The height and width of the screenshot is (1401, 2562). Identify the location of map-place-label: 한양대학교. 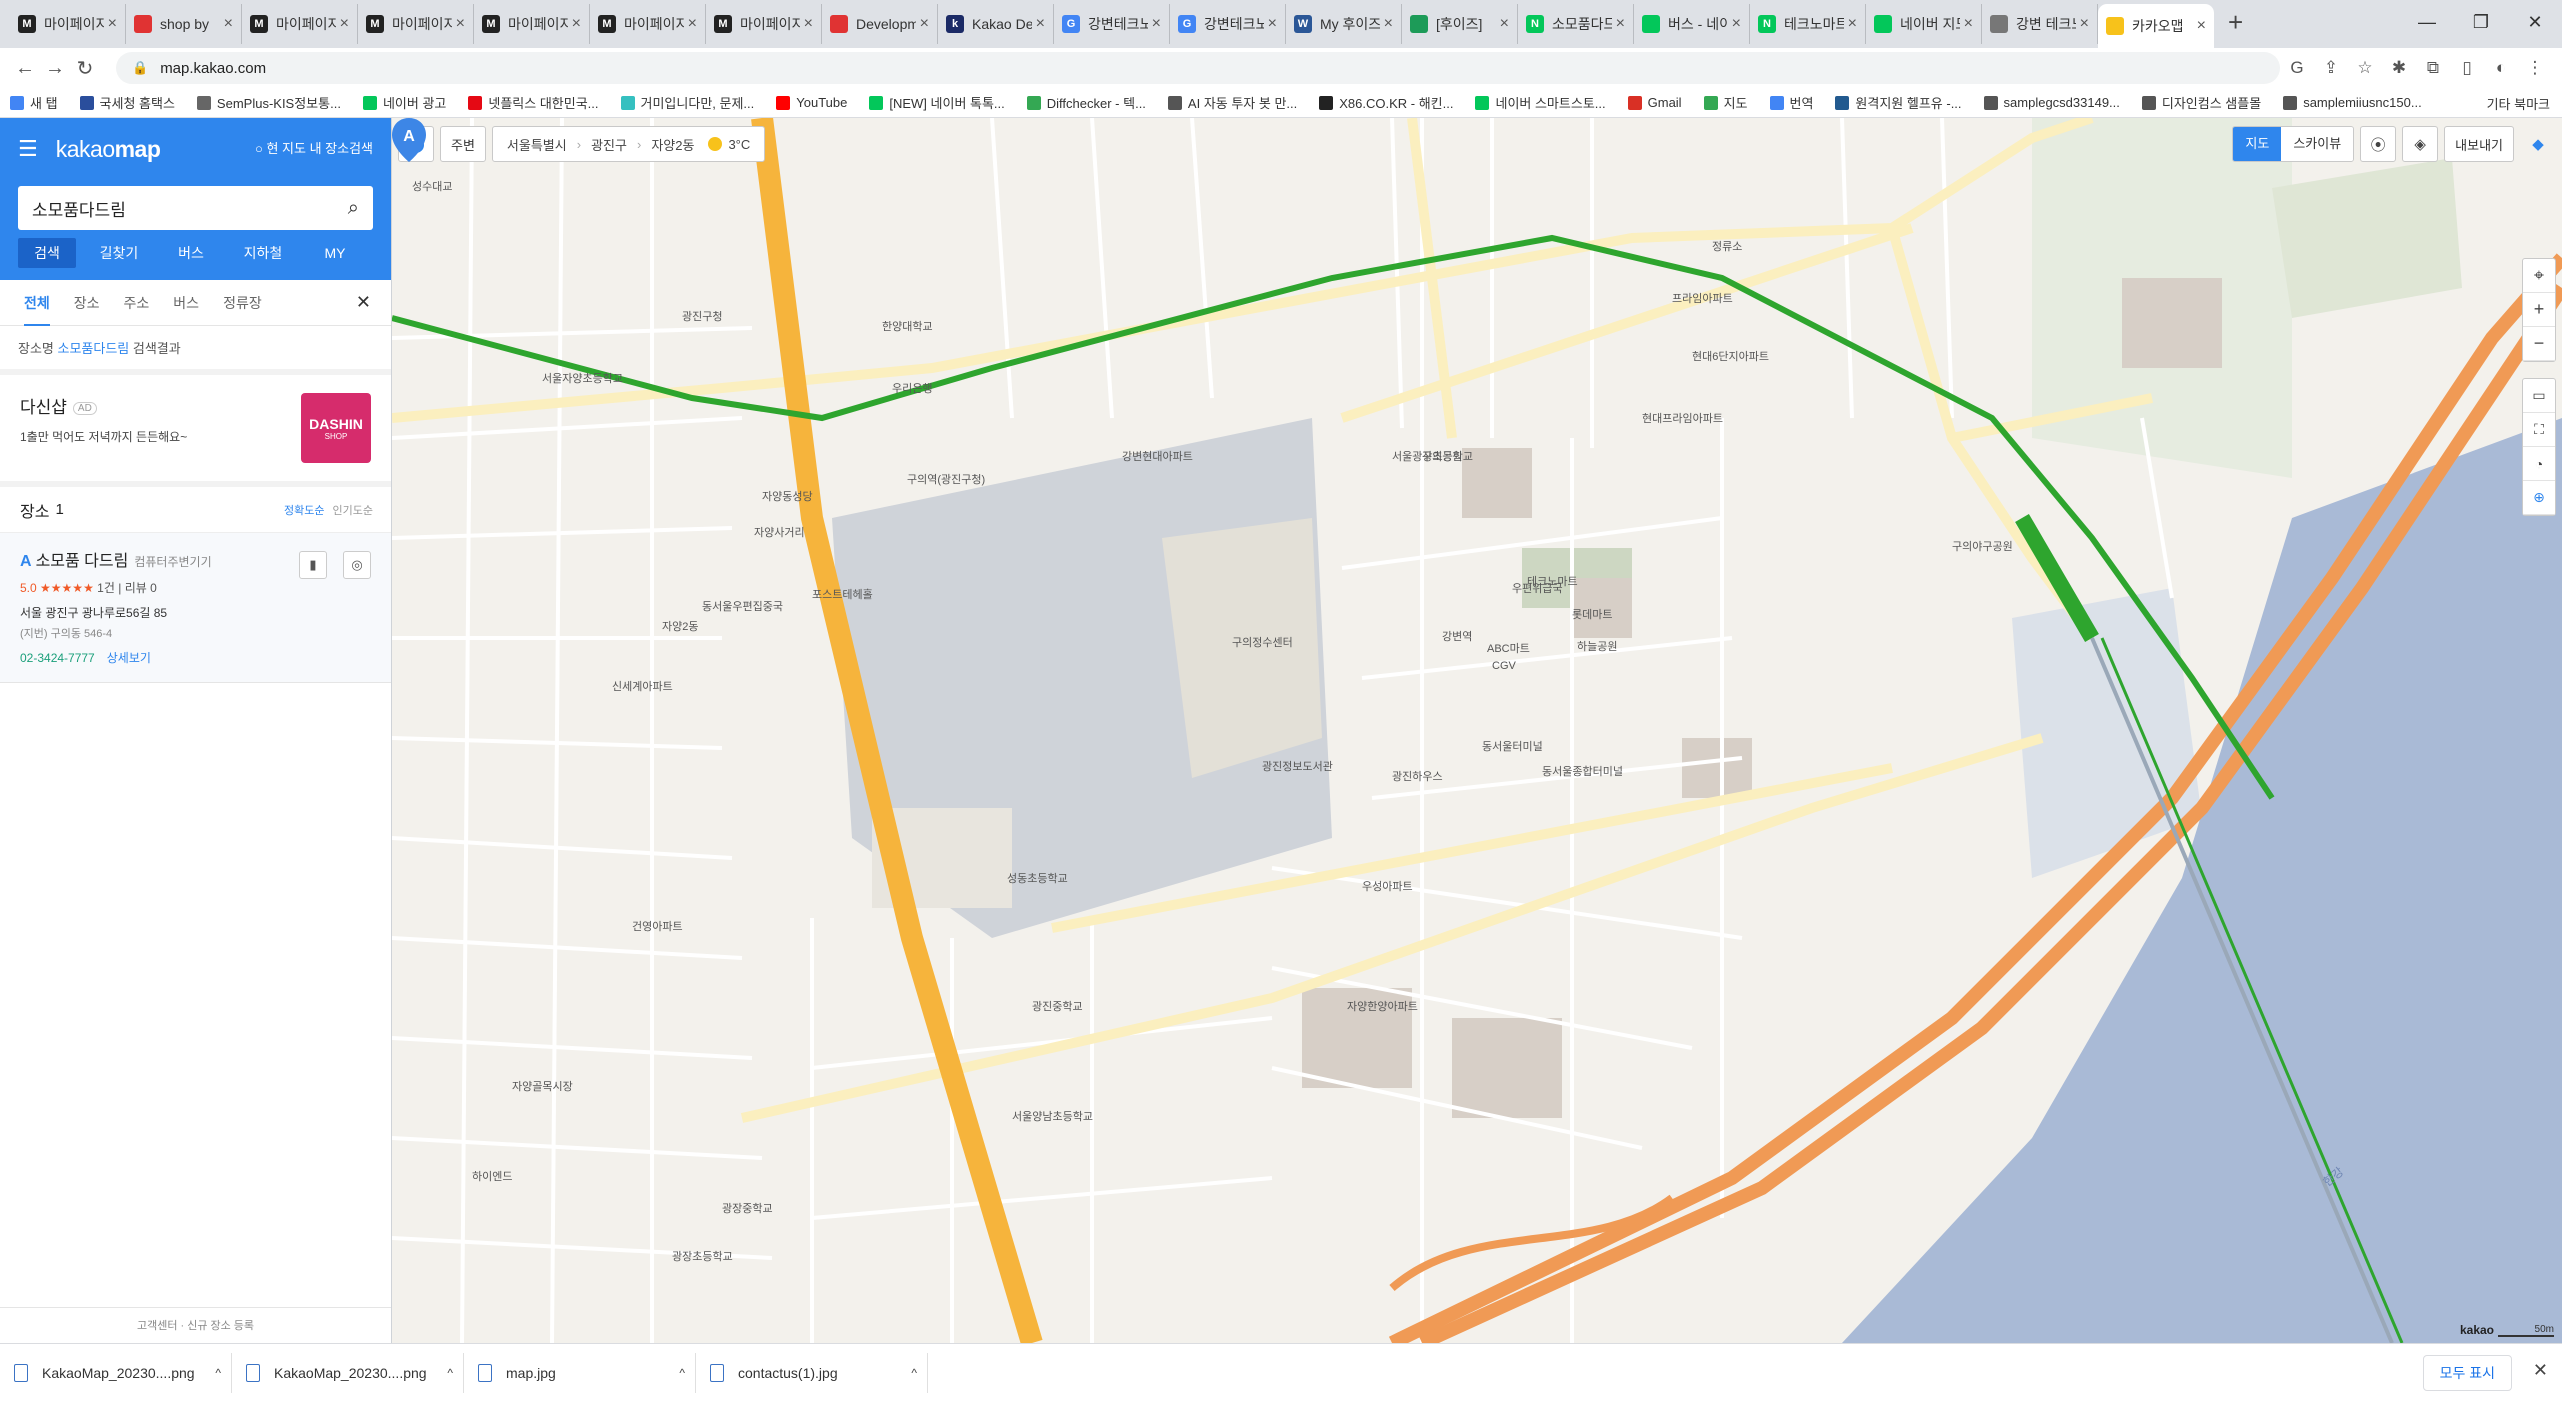
(907, 326).